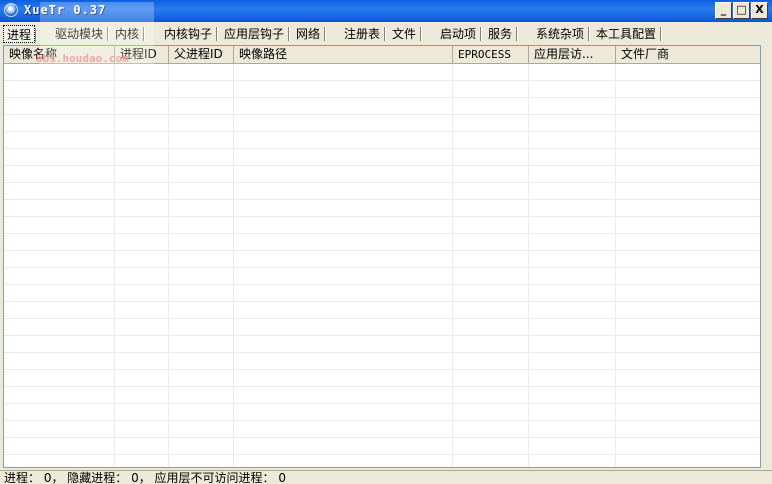  Describe the element at coordinates (405, 34) in the screenshot. I see `tab-files: 文件` at that location.